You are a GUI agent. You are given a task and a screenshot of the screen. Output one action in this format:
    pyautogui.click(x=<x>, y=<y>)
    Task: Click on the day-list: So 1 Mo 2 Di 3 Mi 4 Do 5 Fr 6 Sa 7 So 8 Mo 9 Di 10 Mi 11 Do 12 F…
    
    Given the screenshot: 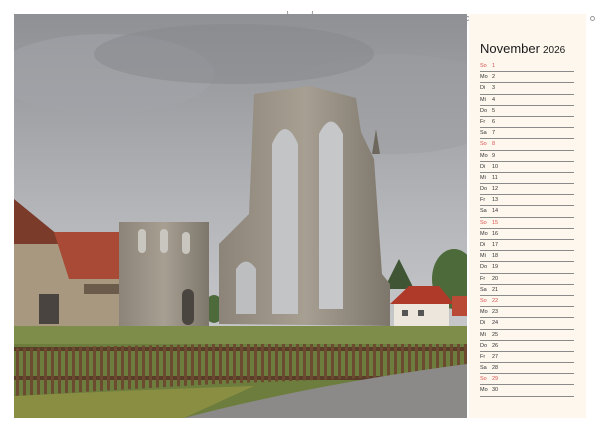 What is the action you would take?
    pyautogui.click(x=527, y=229)
    